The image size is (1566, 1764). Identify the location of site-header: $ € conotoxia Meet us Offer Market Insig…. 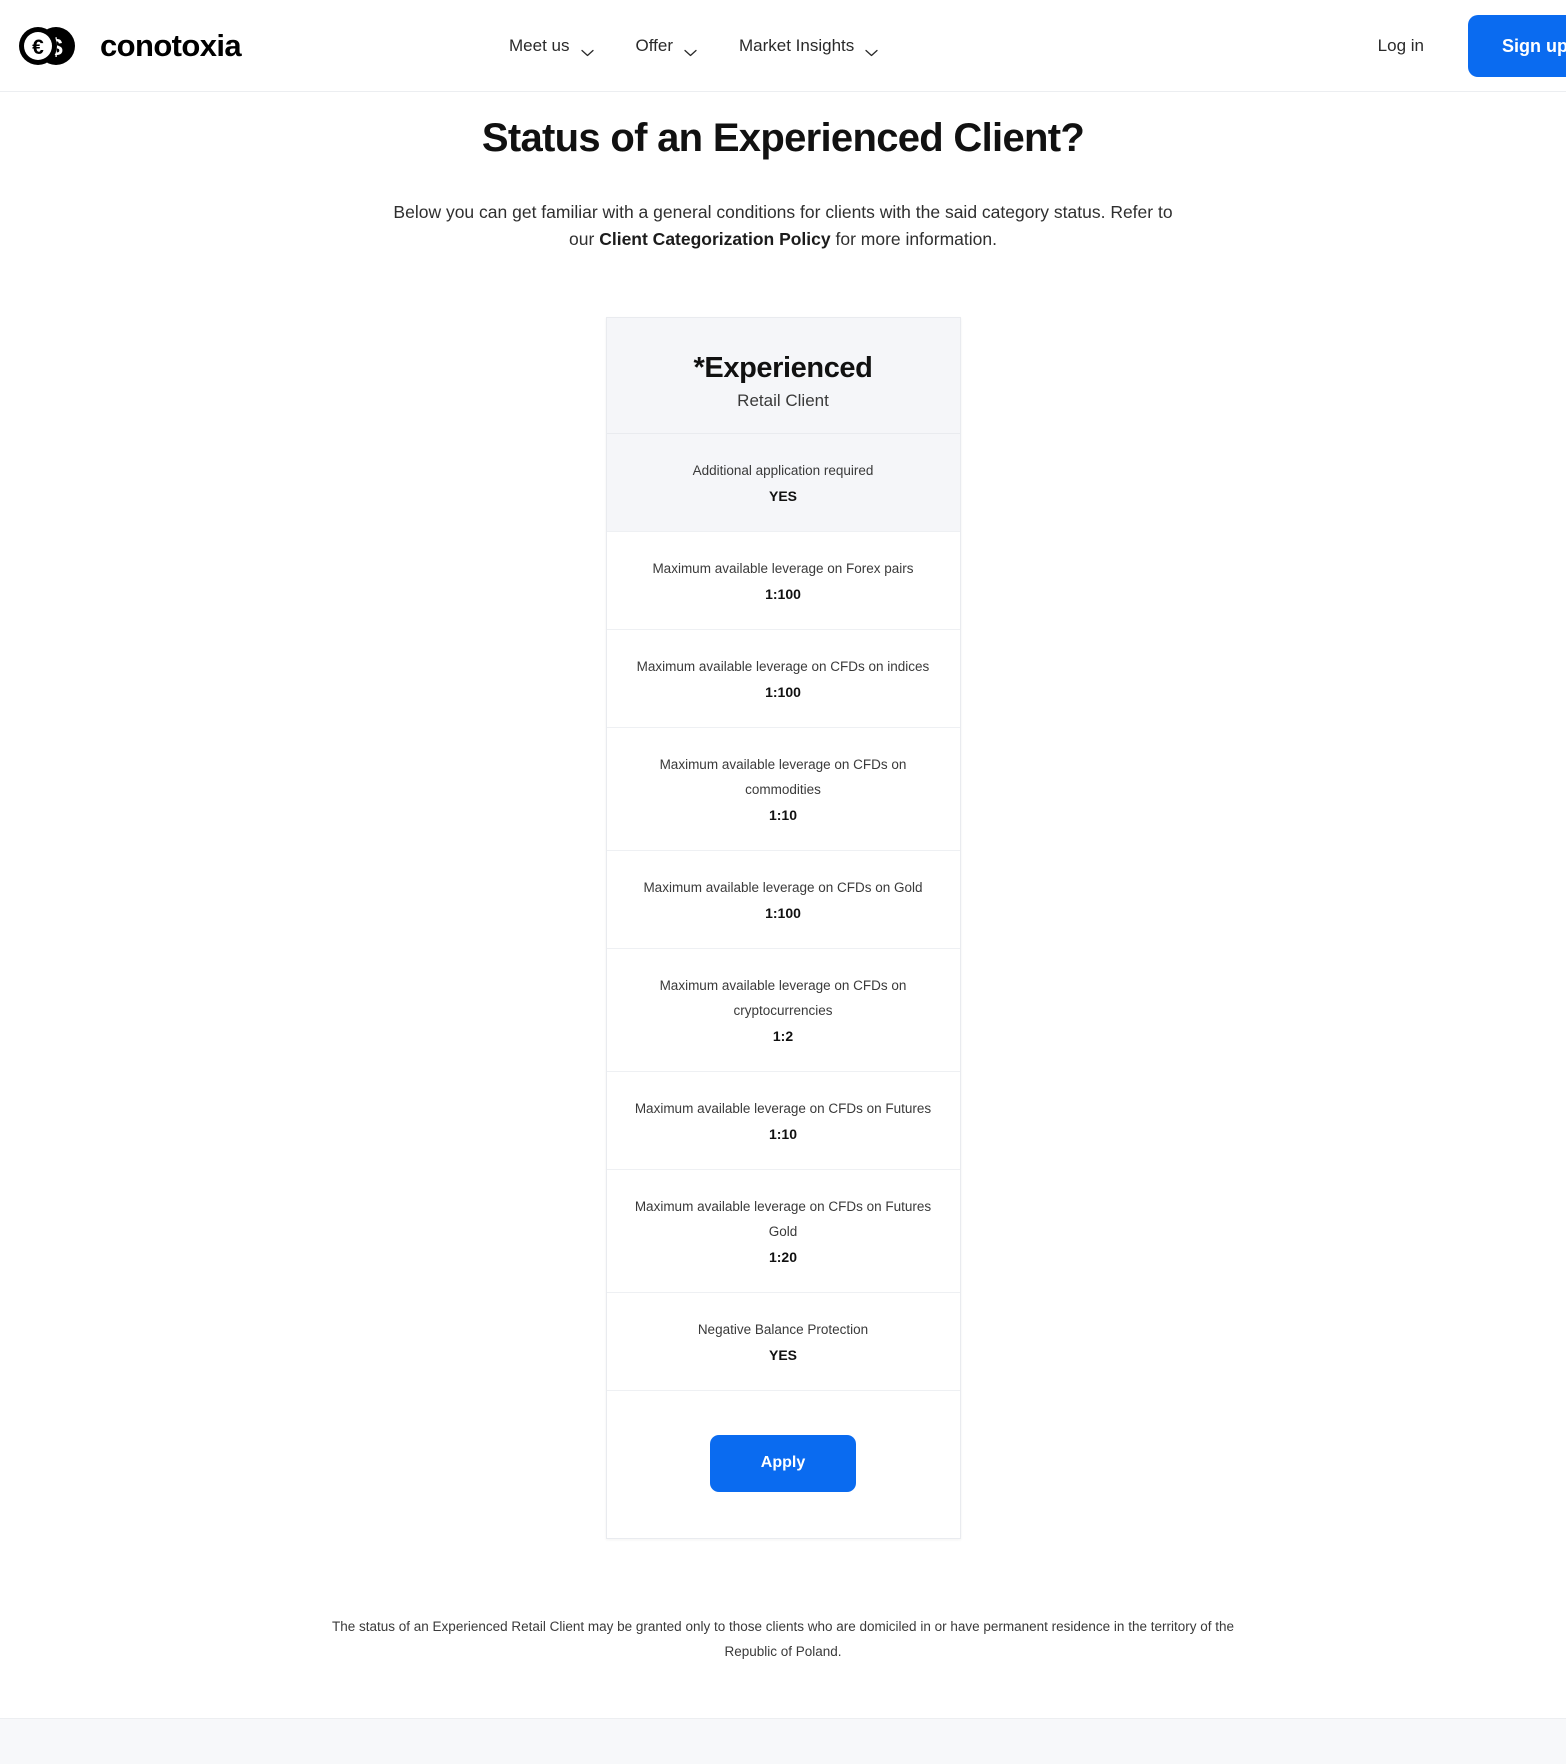
(783, 46).